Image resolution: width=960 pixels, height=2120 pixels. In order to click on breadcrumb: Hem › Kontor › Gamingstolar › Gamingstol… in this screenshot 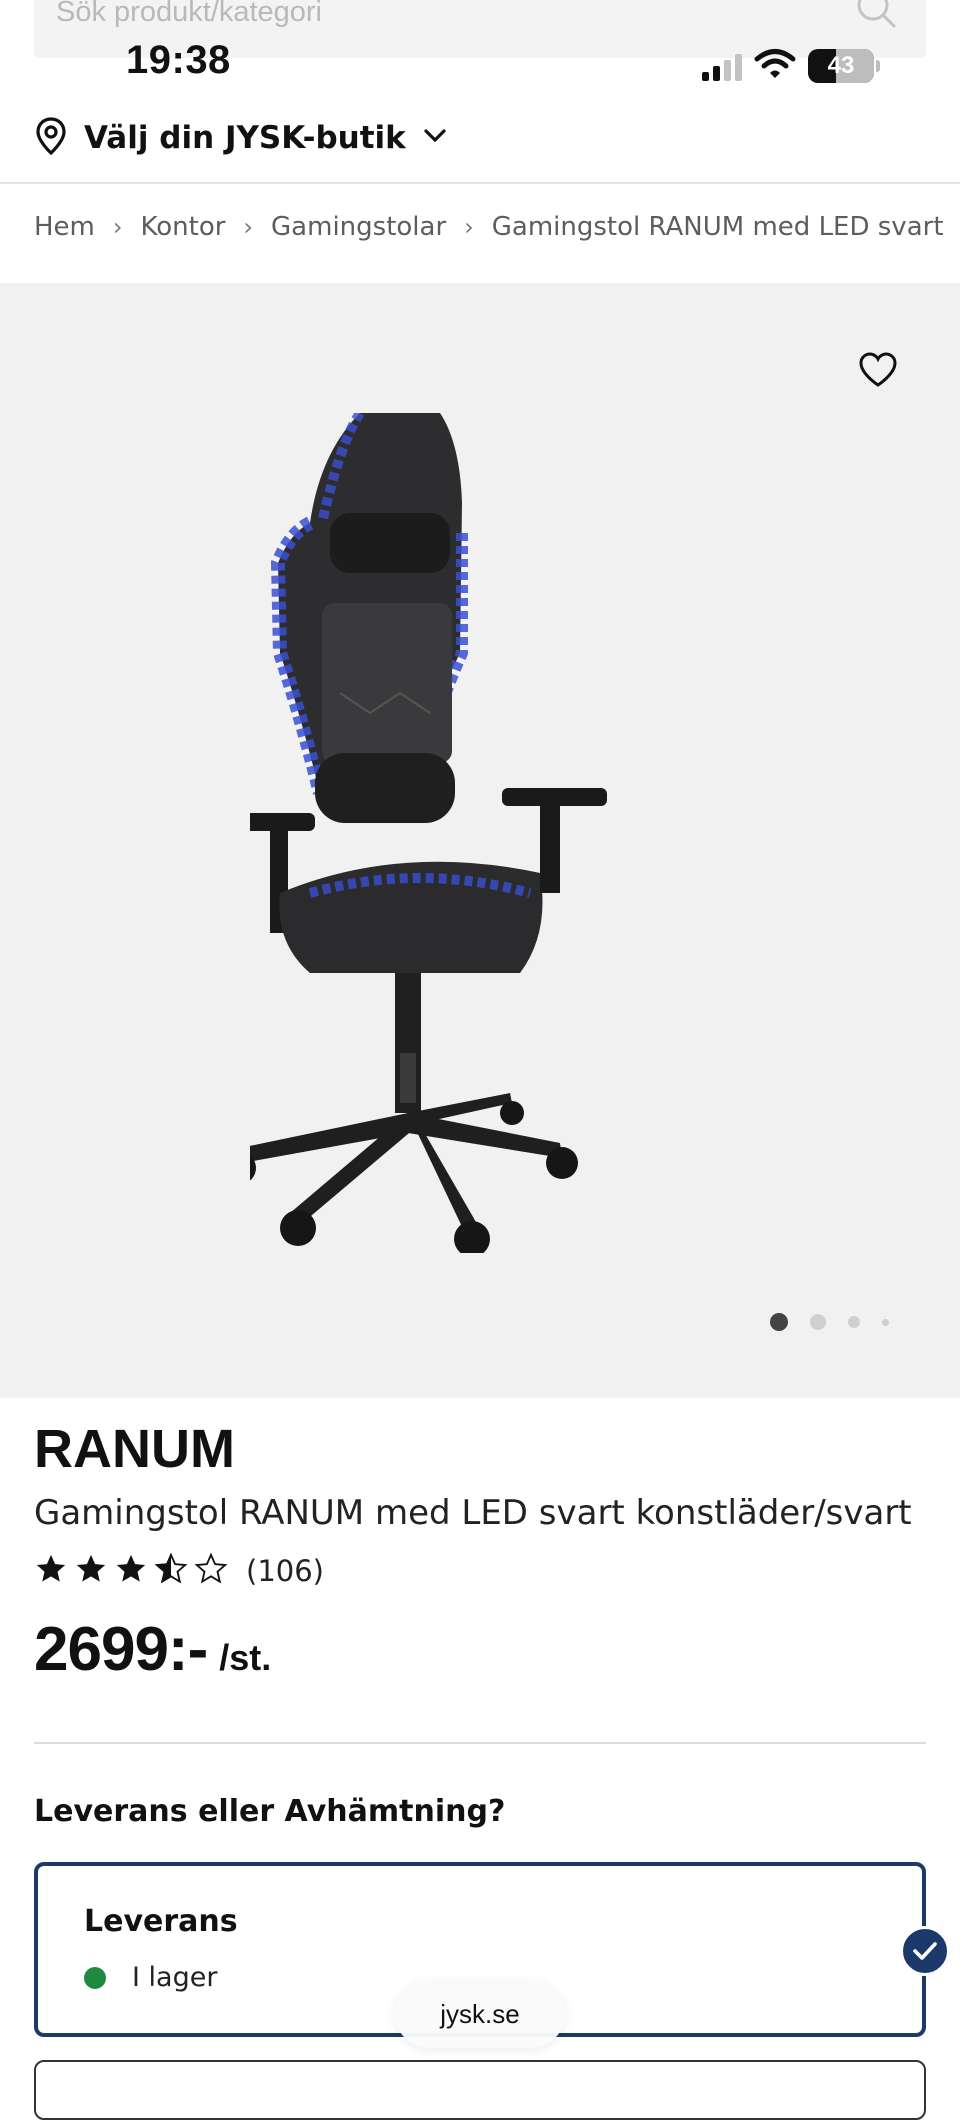, I will do `click(489, 227)`.